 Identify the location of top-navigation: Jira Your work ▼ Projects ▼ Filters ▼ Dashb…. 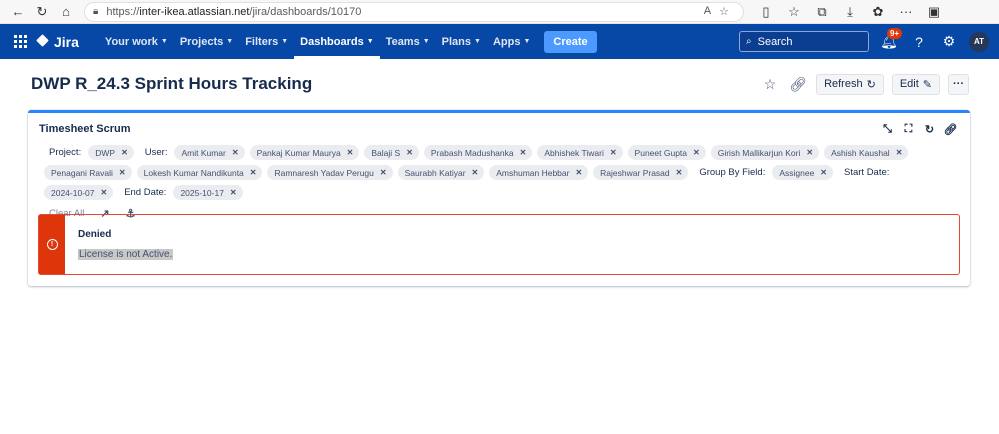
(499, 41).